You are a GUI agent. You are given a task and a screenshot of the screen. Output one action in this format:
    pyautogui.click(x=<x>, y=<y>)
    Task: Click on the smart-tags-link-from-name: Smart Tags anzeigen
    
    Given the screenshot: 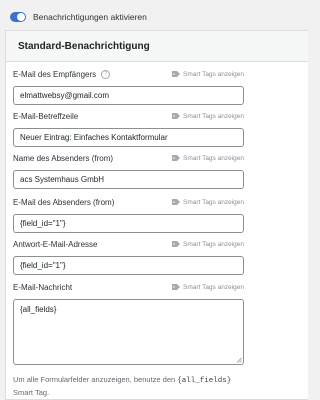 What is the action you would take?
    pyautogui.click(x=208, y=158)
    